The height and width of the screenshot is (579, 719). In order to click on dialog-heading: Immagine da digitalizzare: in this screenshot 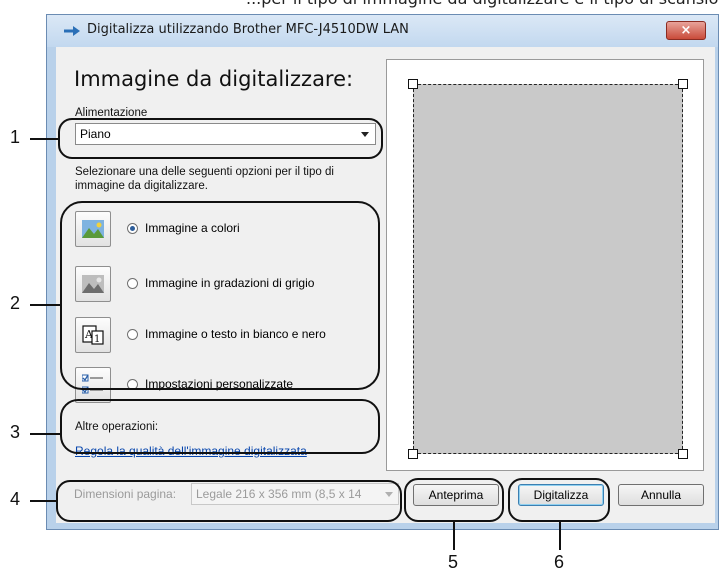, I will do `click(214, 79)`.